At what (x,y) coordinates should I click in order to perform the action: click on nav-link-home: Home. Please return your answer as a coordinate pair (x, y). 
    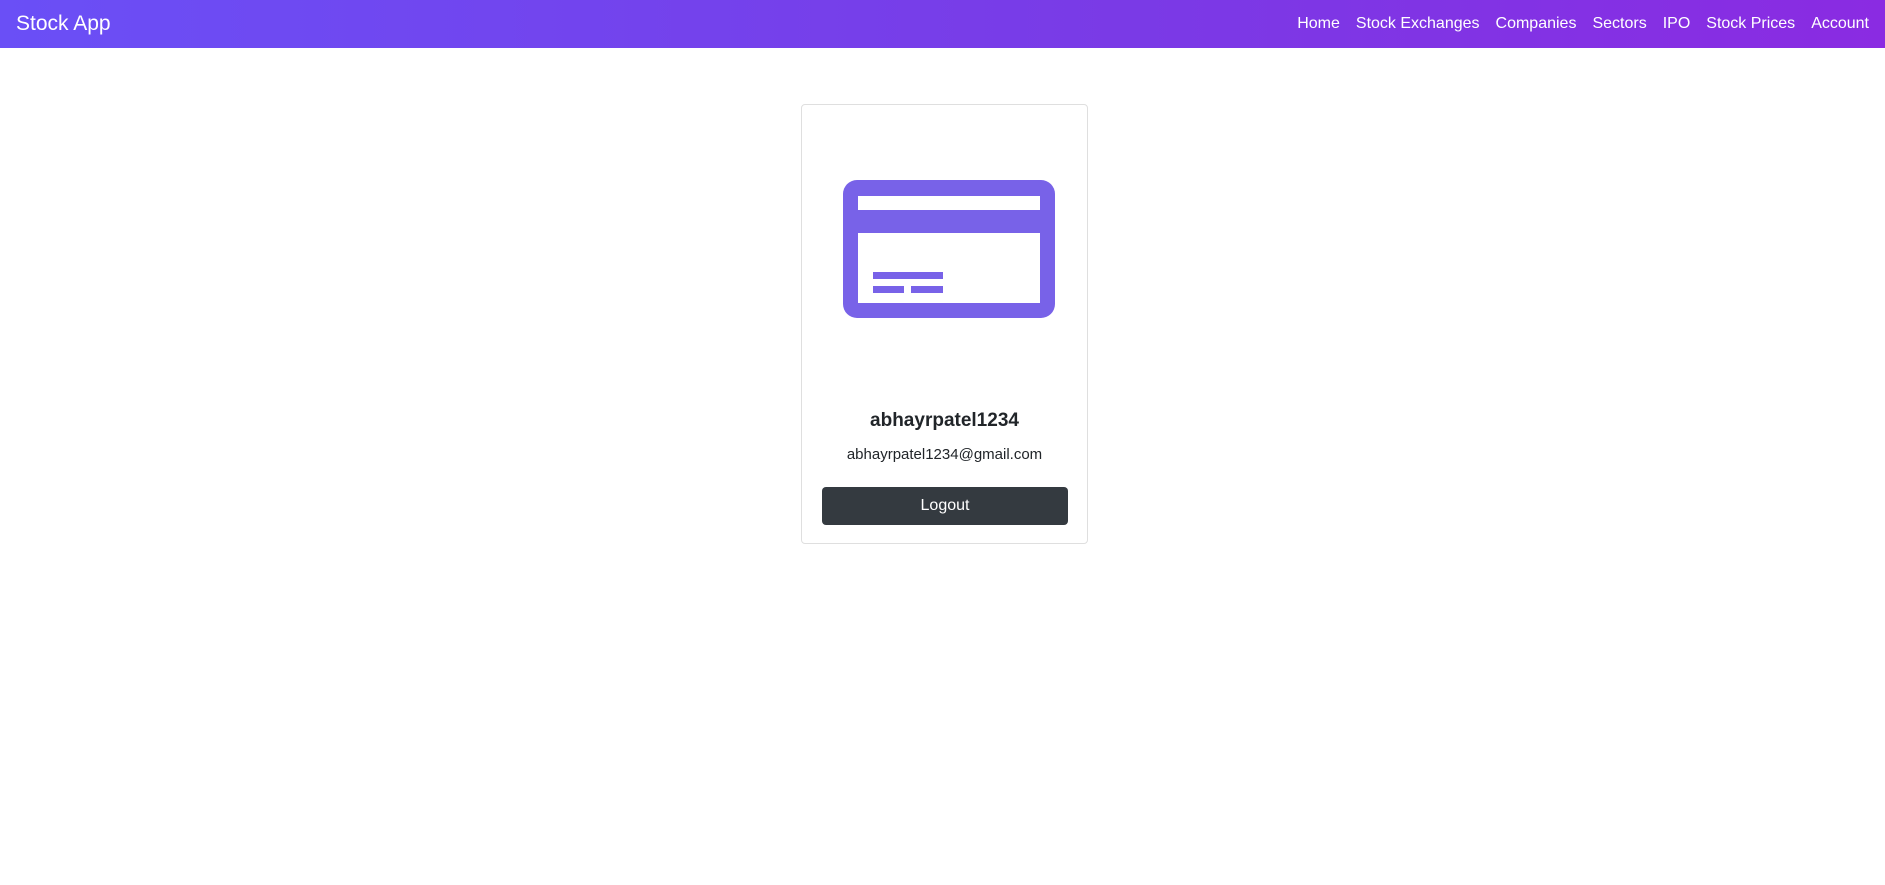
    Looking at the image, I should click on (1318, 24).